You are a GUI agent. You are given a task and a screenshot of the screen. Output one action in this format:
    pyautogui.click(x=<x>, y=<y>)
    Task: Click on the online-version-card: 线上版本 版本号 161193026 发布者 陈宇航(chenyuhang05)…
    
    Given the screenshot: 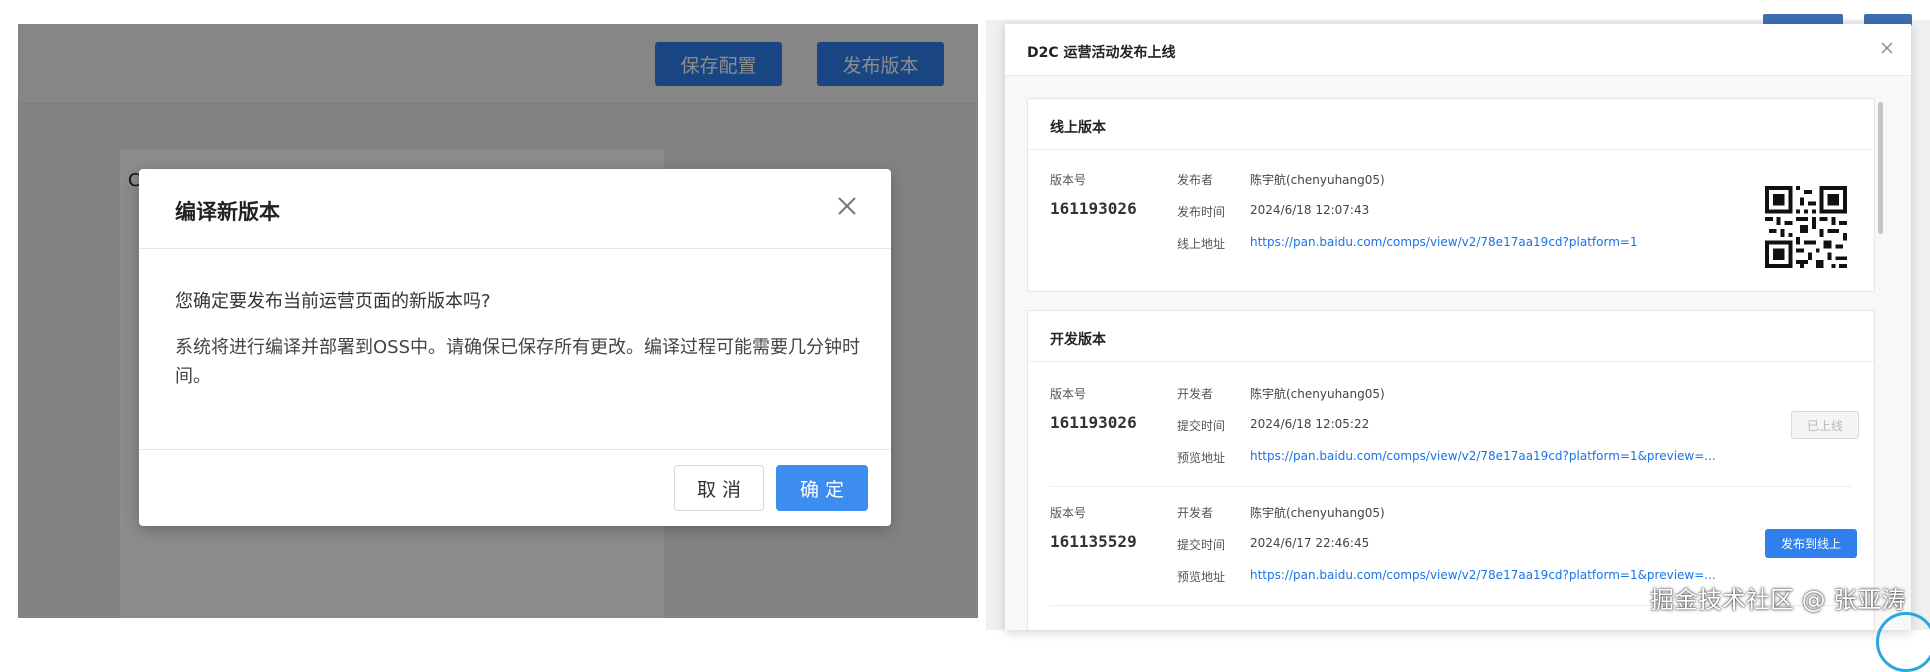 What is the action you would take?
    pyautogui.click(x=1451, y=195)
    